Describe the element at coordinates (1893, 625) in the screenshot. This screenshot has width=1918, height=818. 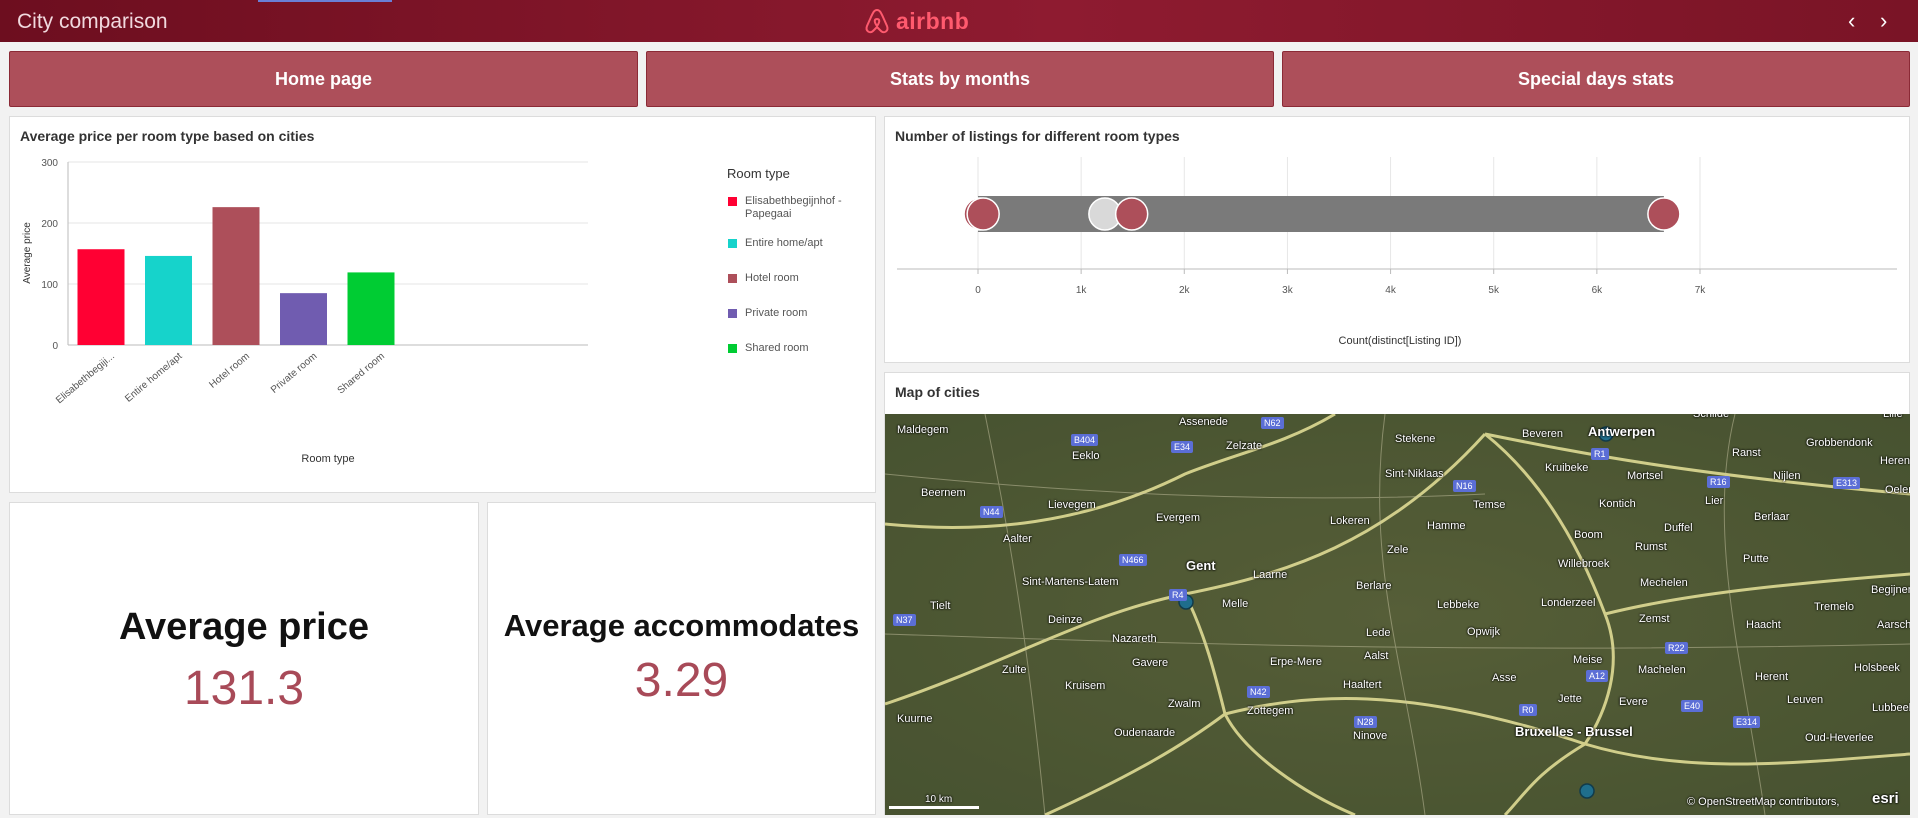
I see `map-place-label: Aarschot` at that location.